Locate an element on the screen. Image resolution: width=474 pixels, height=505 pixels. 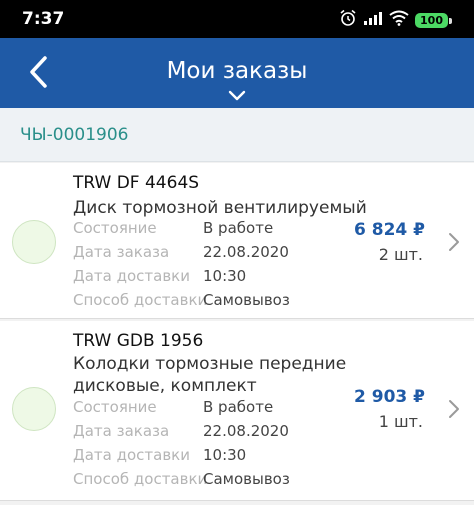
item-sku: TRW DF 4464S is located at coordinates (136, 183).